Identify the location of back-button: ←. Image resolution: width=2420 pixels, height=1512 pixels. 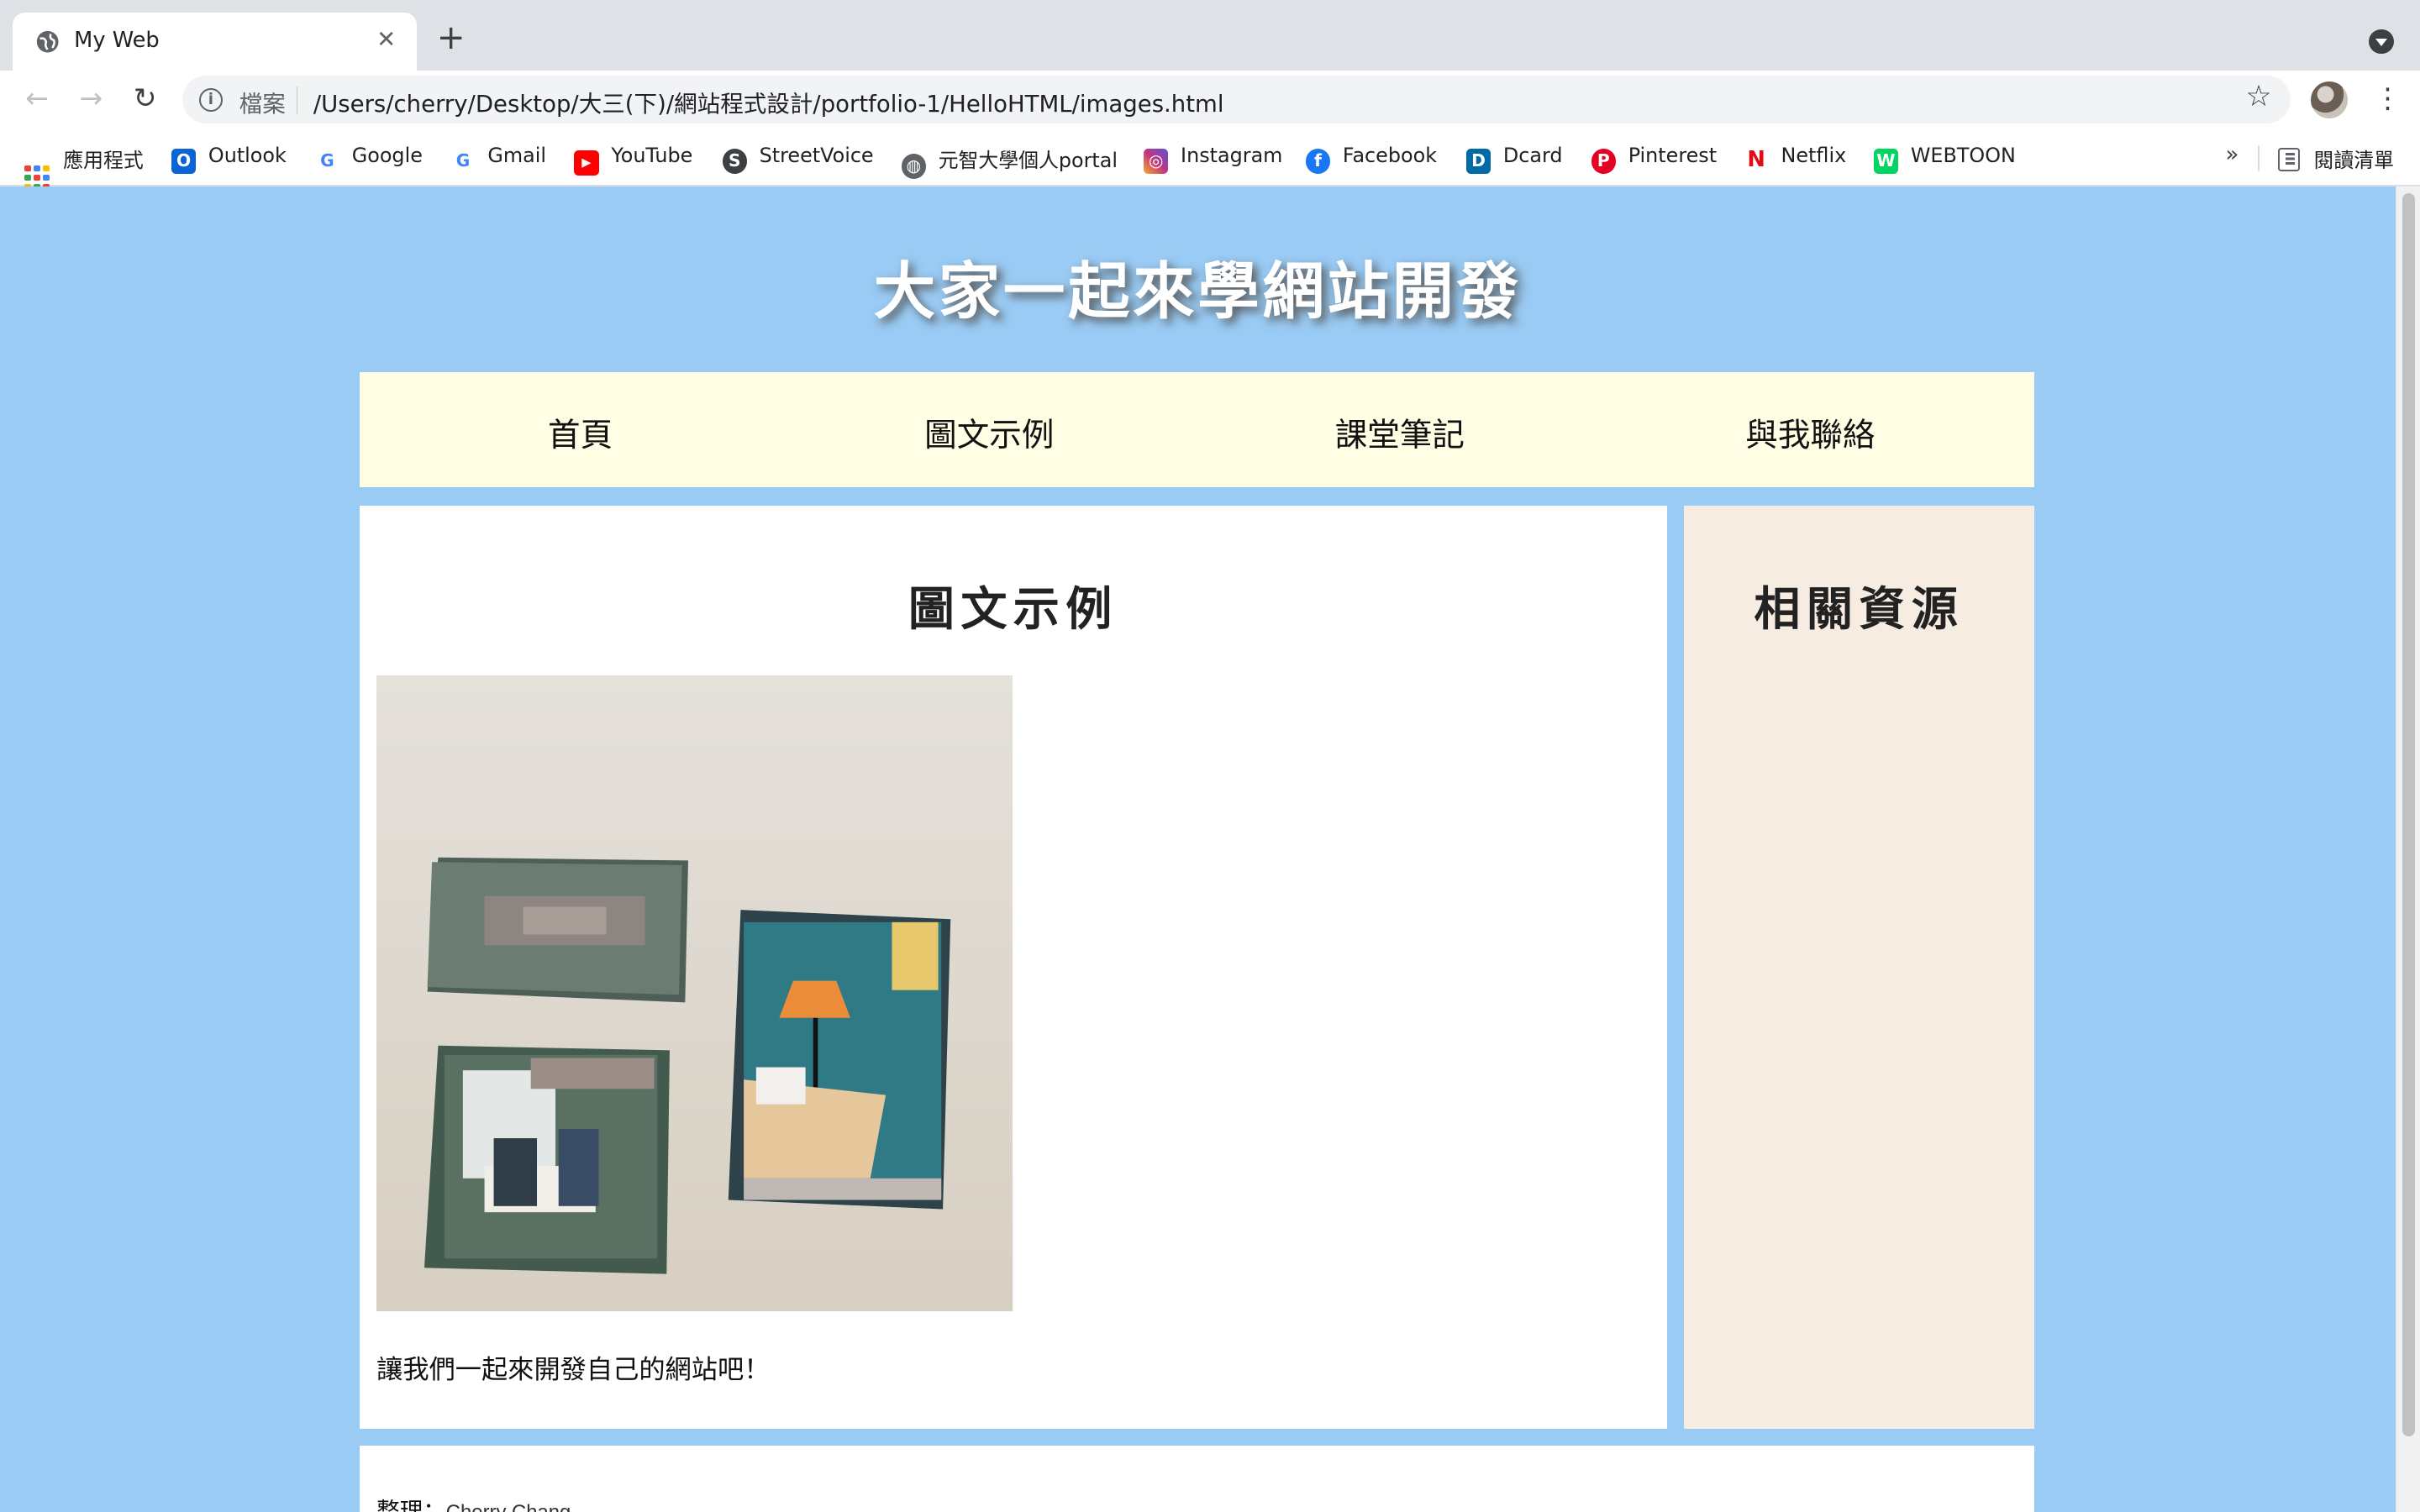
(37, 98).